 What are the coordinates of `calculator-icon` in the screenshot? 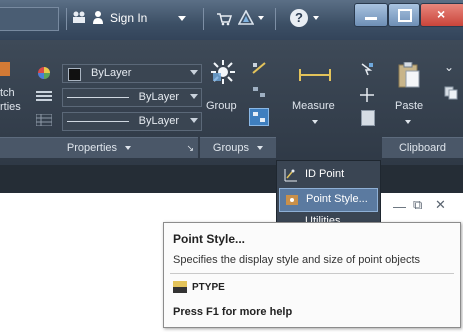 It's located at (368, 118).